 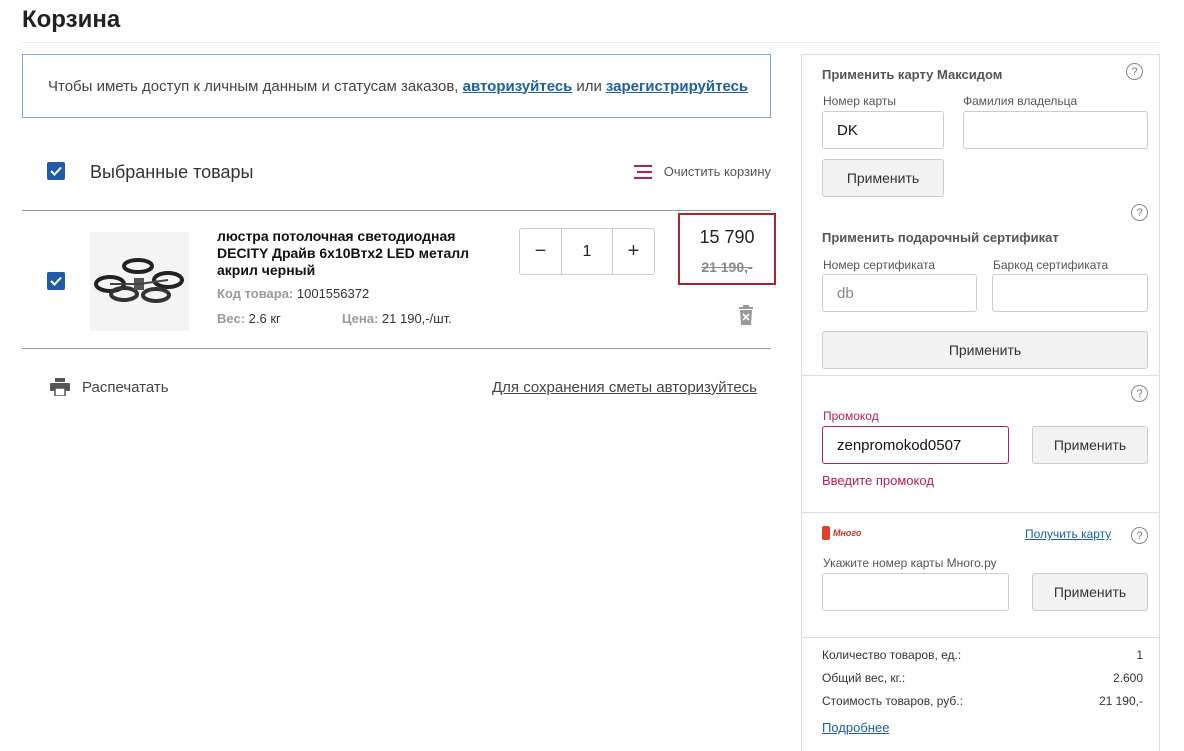 What do you see at coordinates (125, 387) in the screenshot?
I see `print-label: Распечатать` at bounding box center [125, 387].